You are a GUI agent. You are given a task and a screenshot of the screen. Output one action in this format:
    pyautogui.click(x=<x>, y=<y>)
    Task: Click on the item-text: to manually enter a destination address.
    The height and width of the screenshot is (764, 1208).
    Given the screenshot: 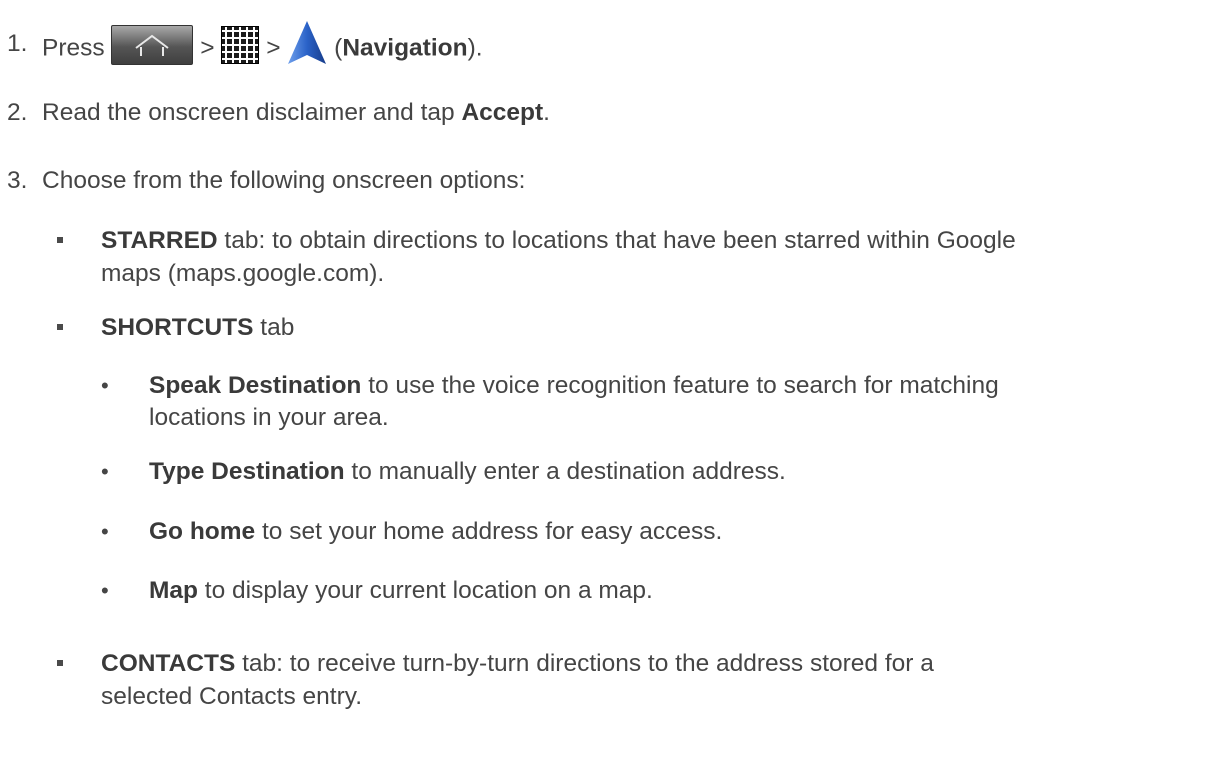 What is the action you would take?
    pyautogui.click(x=565, y=471)
    